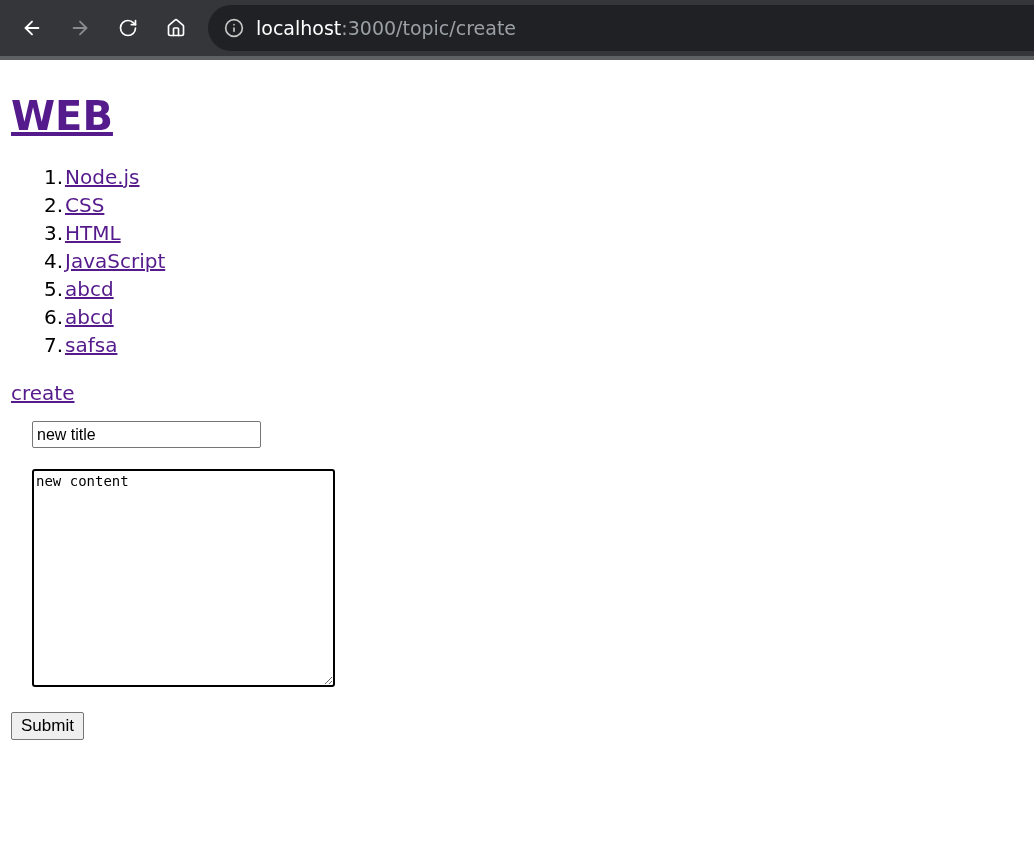 The width and height of the screenshot is (1034, 856). What do you see at coordinates (43, 393) in the screenshot?
I see `create-link: create` at bounding box center [43, 393].